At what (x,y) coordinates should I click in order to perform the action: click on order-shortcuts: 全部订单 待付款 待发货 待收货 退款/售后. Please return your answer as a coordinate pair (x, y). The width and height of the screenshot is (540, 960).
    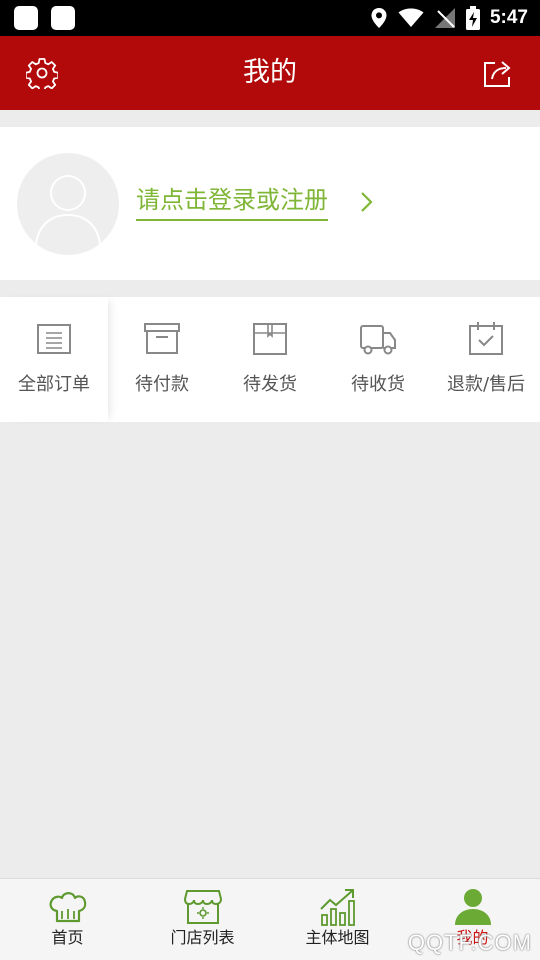
    Looking at the image, I should click on (270, 359).